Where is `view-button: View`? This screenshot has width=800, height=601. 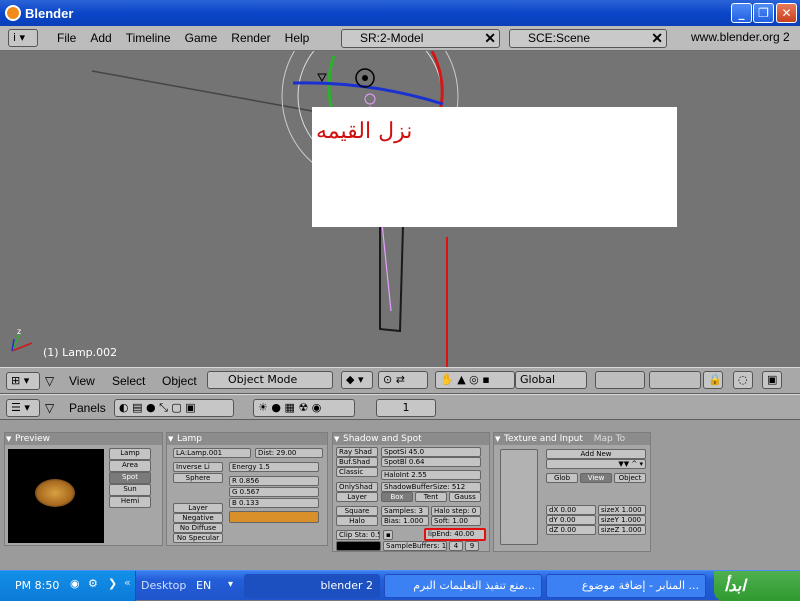
view-button: View is located at coordinates (596, 478).